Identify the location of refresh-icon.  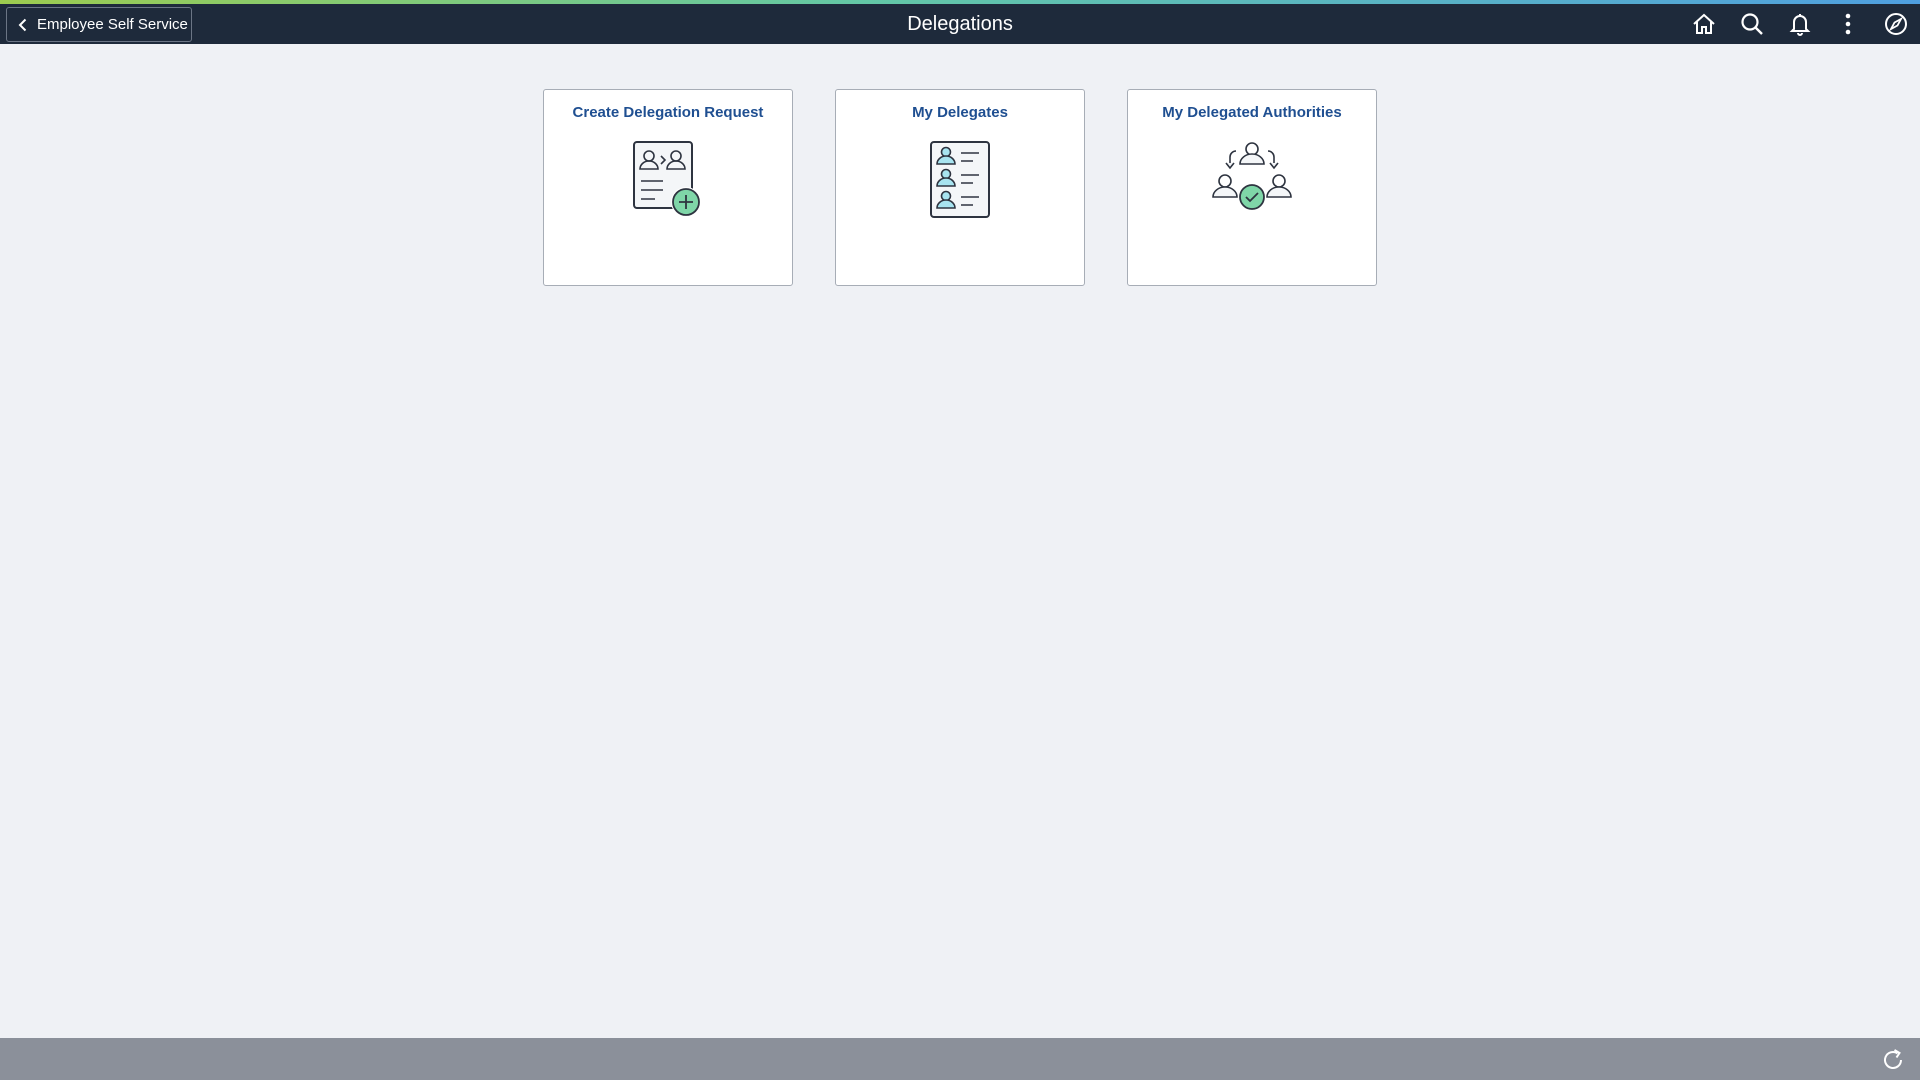
(1893, 1060).